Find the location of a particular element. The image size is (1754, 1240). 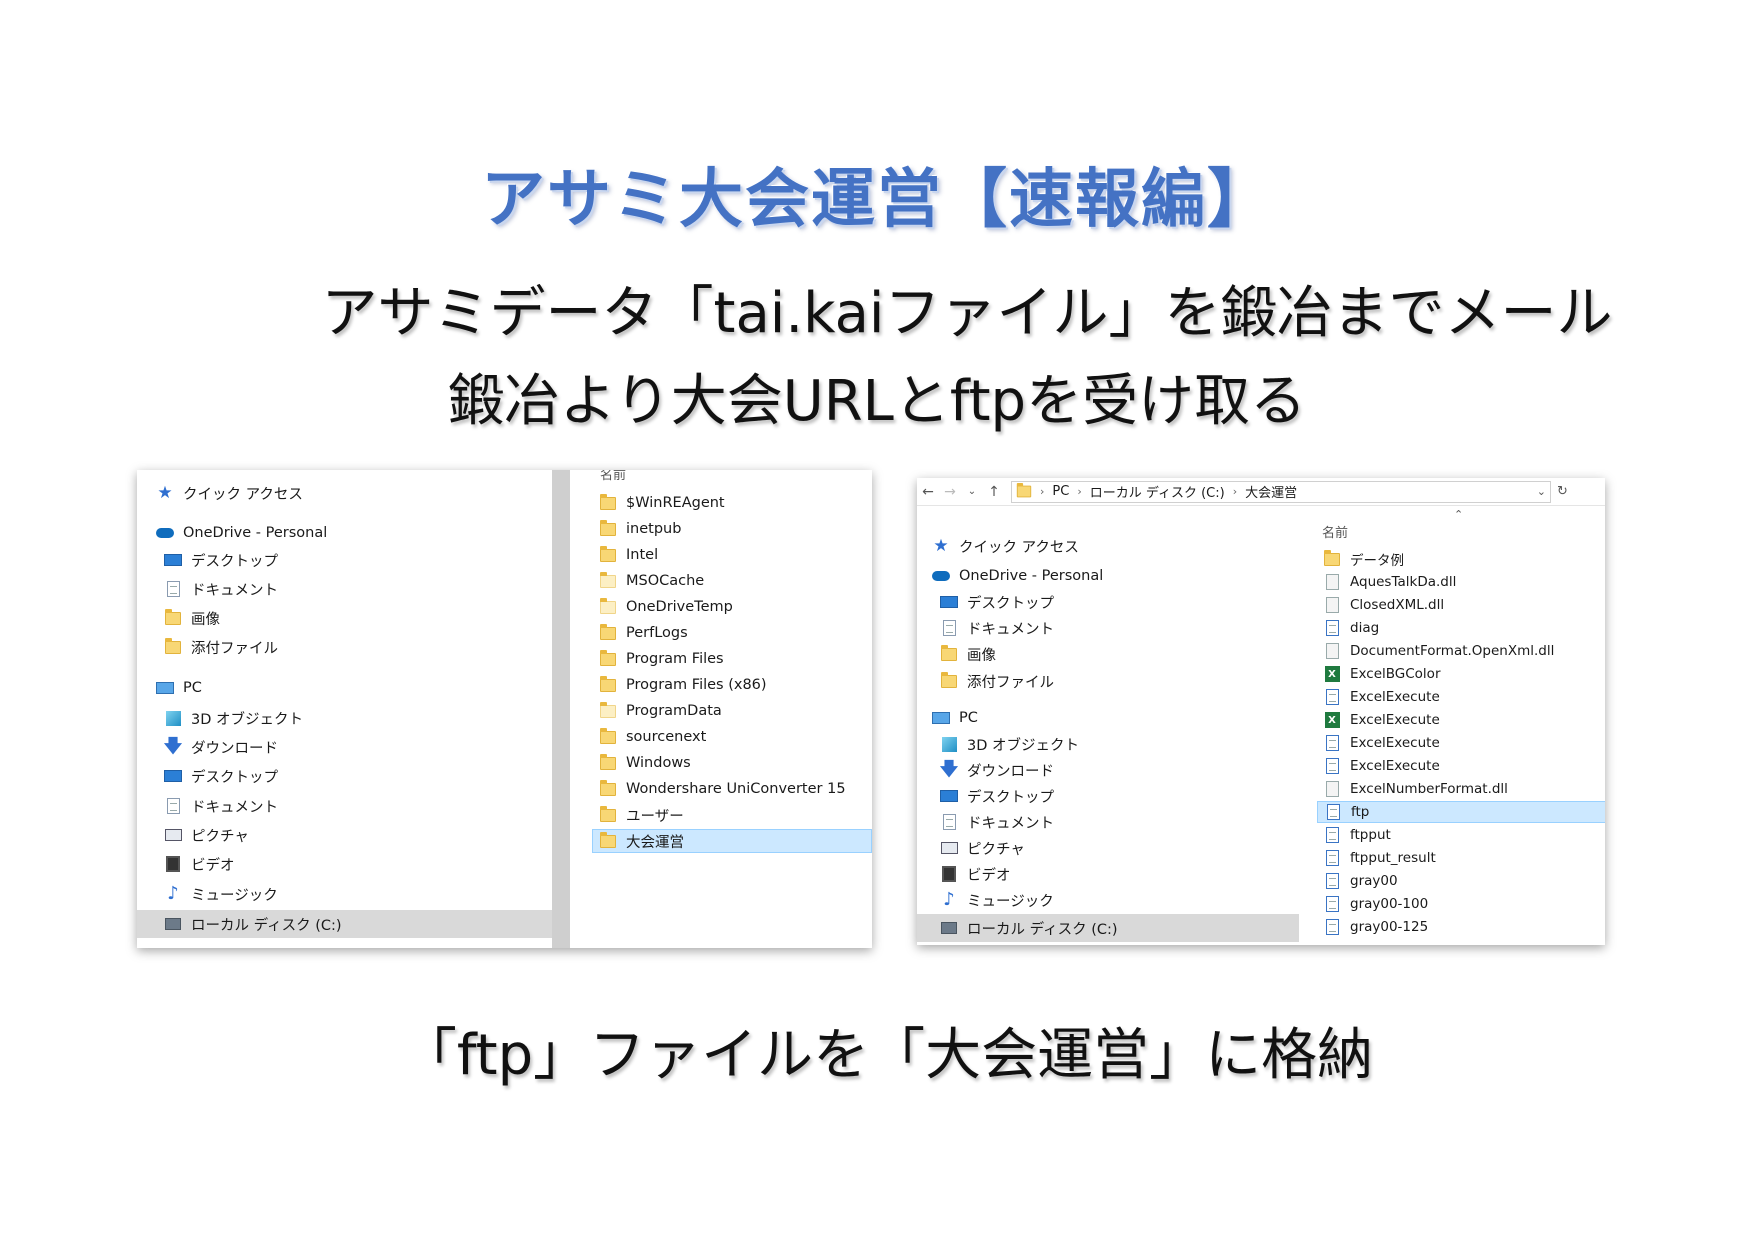

folder-row: Windows is located at coordinates (645, 763).